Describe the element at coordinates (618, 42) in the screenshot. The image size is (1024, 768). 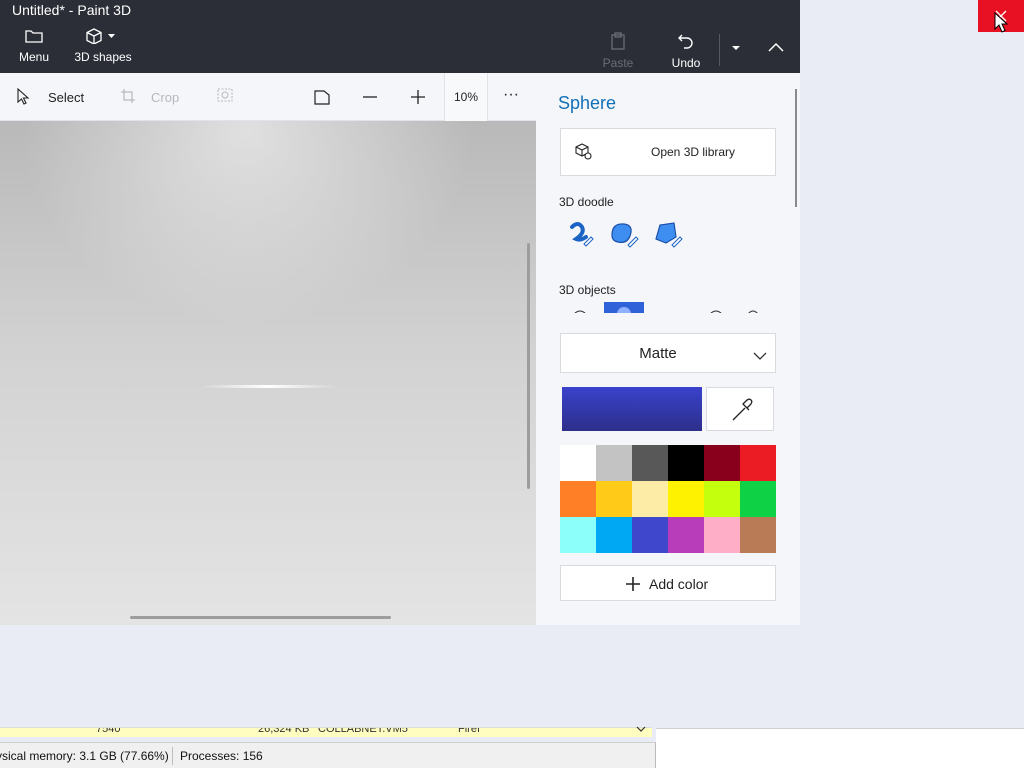
I see `clipboard-icon` at that location.